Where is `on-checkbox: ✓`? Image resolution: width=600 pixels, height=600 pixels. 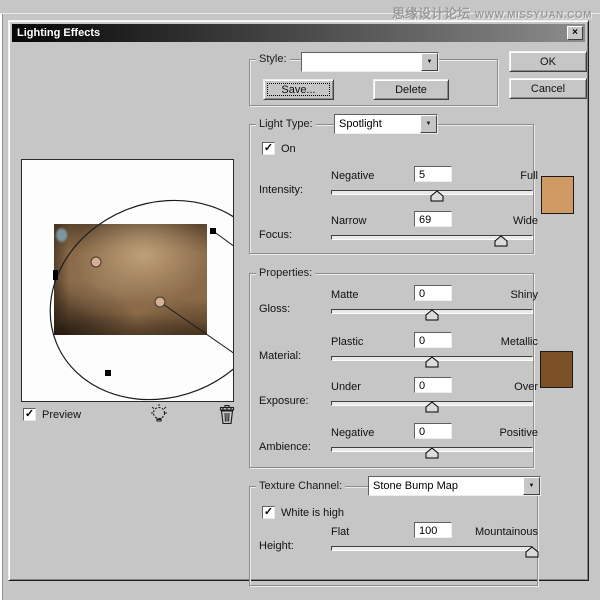
on-checkbox: ✓ is located at coordinates (268, 148).